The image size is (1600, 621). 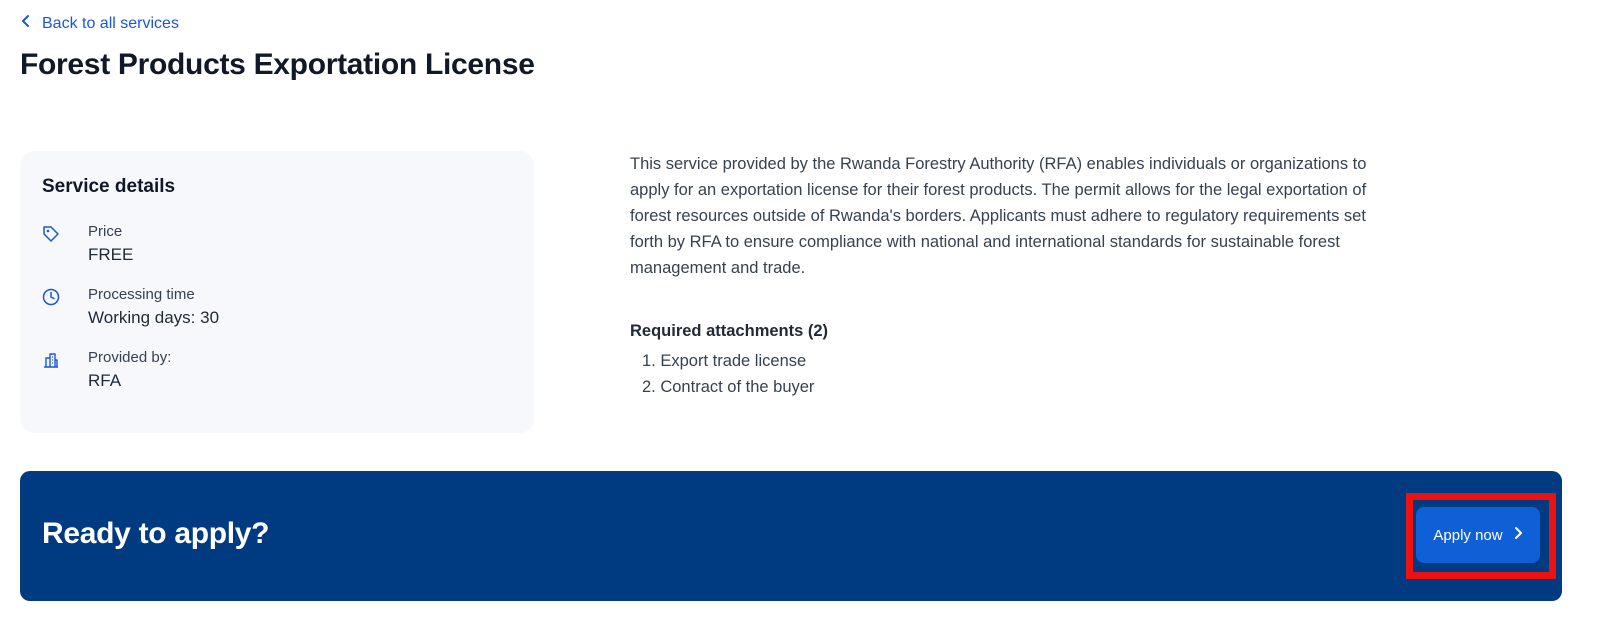 I want to click on attachment-item: 1. Export trade license, so click(x=724, y=361).